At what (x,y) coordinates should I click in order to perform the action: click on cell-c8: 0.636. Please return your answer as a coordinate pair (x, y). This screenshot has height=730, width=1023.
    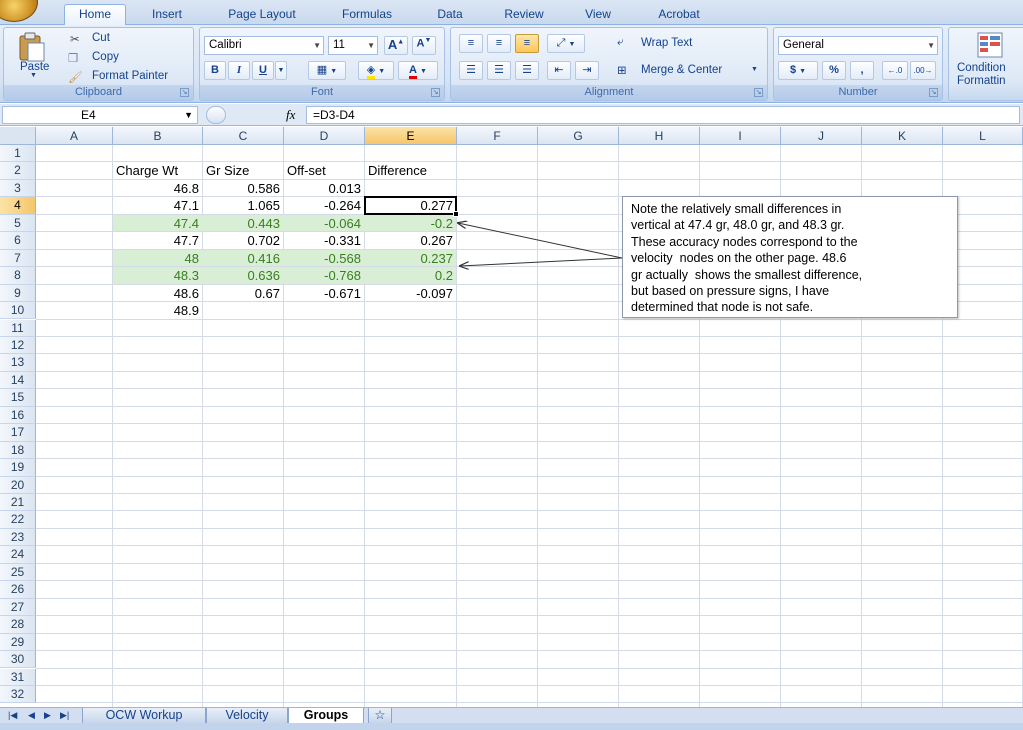
    Looking at the image, I should click on (243, 275).